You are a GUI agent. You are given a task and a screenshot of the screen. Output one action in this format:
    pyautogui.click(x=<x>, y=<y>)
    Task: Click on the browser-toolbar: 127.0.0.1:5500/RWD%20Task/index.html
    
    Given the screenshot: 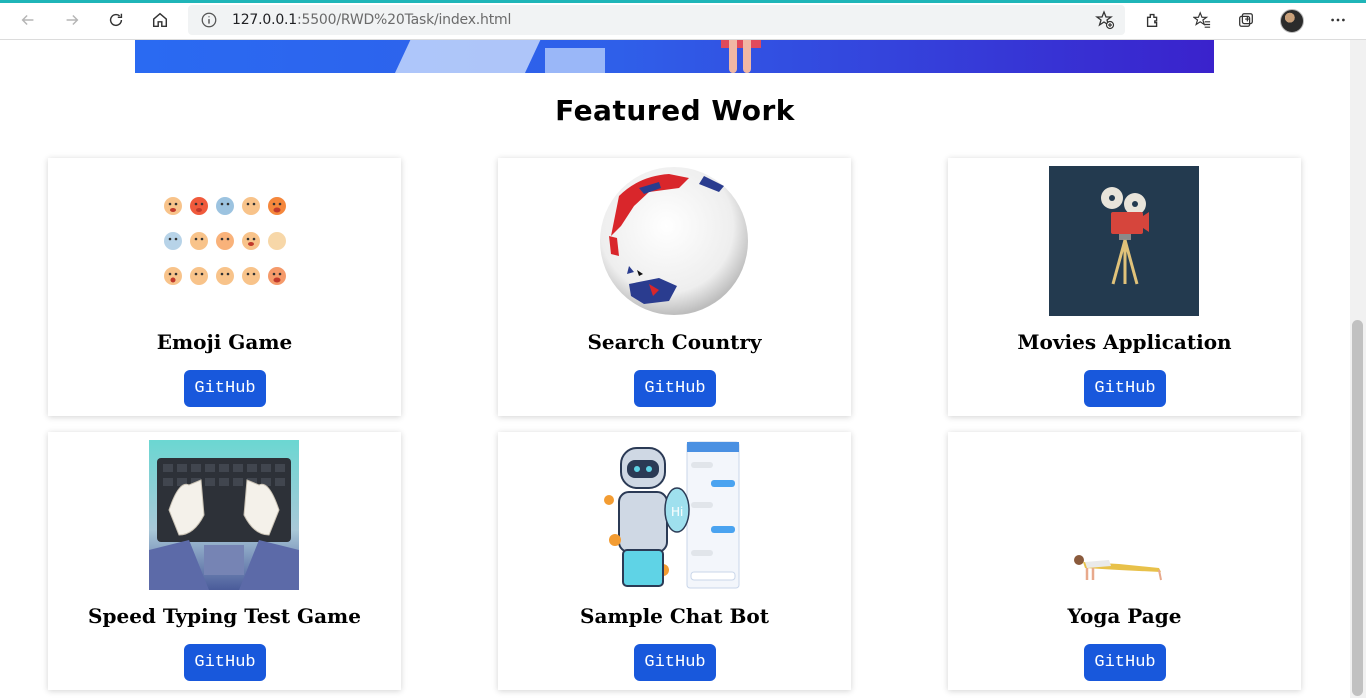 What is the action you would take?
    pyautogui.click(x=683, y=20)
    